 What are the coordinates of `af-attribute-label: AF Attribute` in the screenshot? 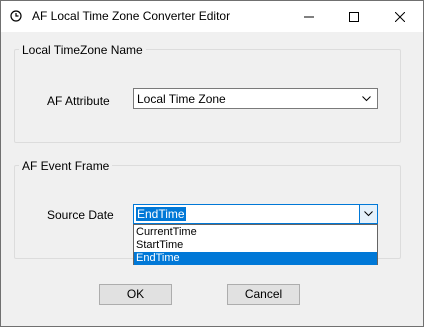 It's located at (78, 101).